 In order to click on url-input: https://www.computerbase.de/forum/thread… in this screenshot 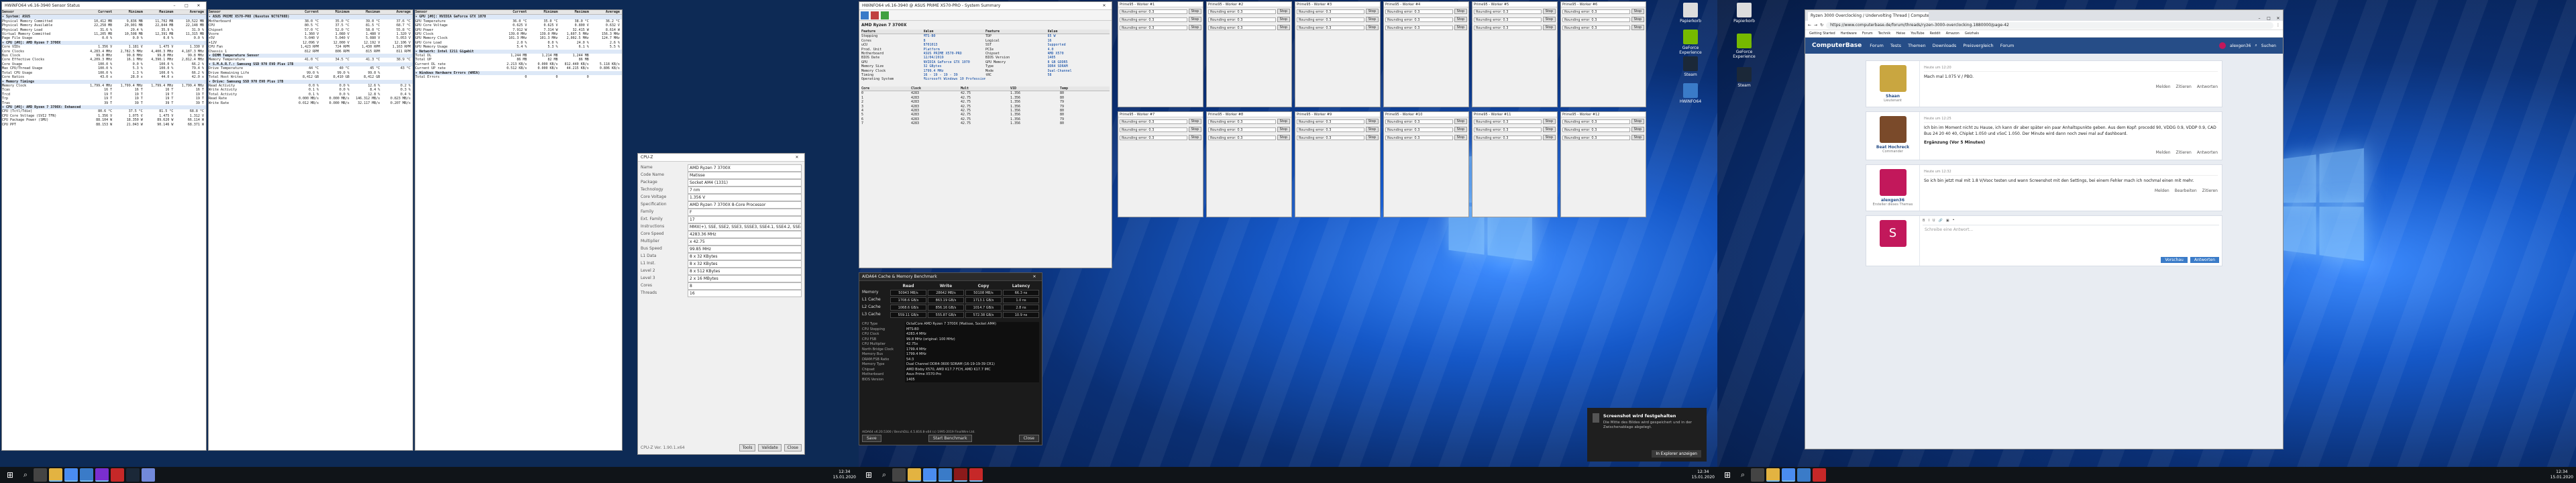, I will do `click(2049, 25)`.